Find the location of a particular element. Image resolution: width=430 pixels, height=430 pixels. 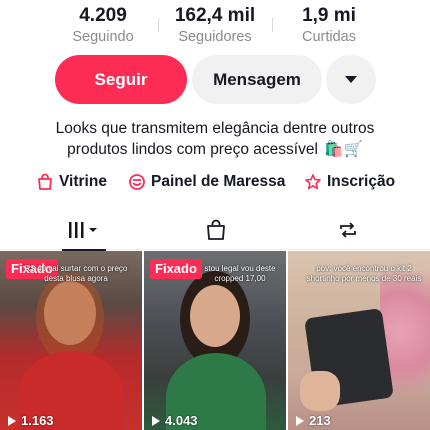

bio-line-2: produtos lindos com preço acessível 🛍️🛒 is located at coordinates (215, 149).